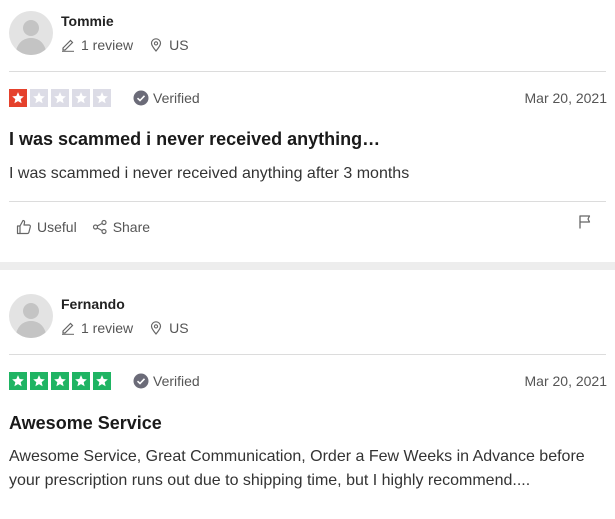 The width and height of the screenshot is (615, 519). I want to click on report-button, so click(585, 224).